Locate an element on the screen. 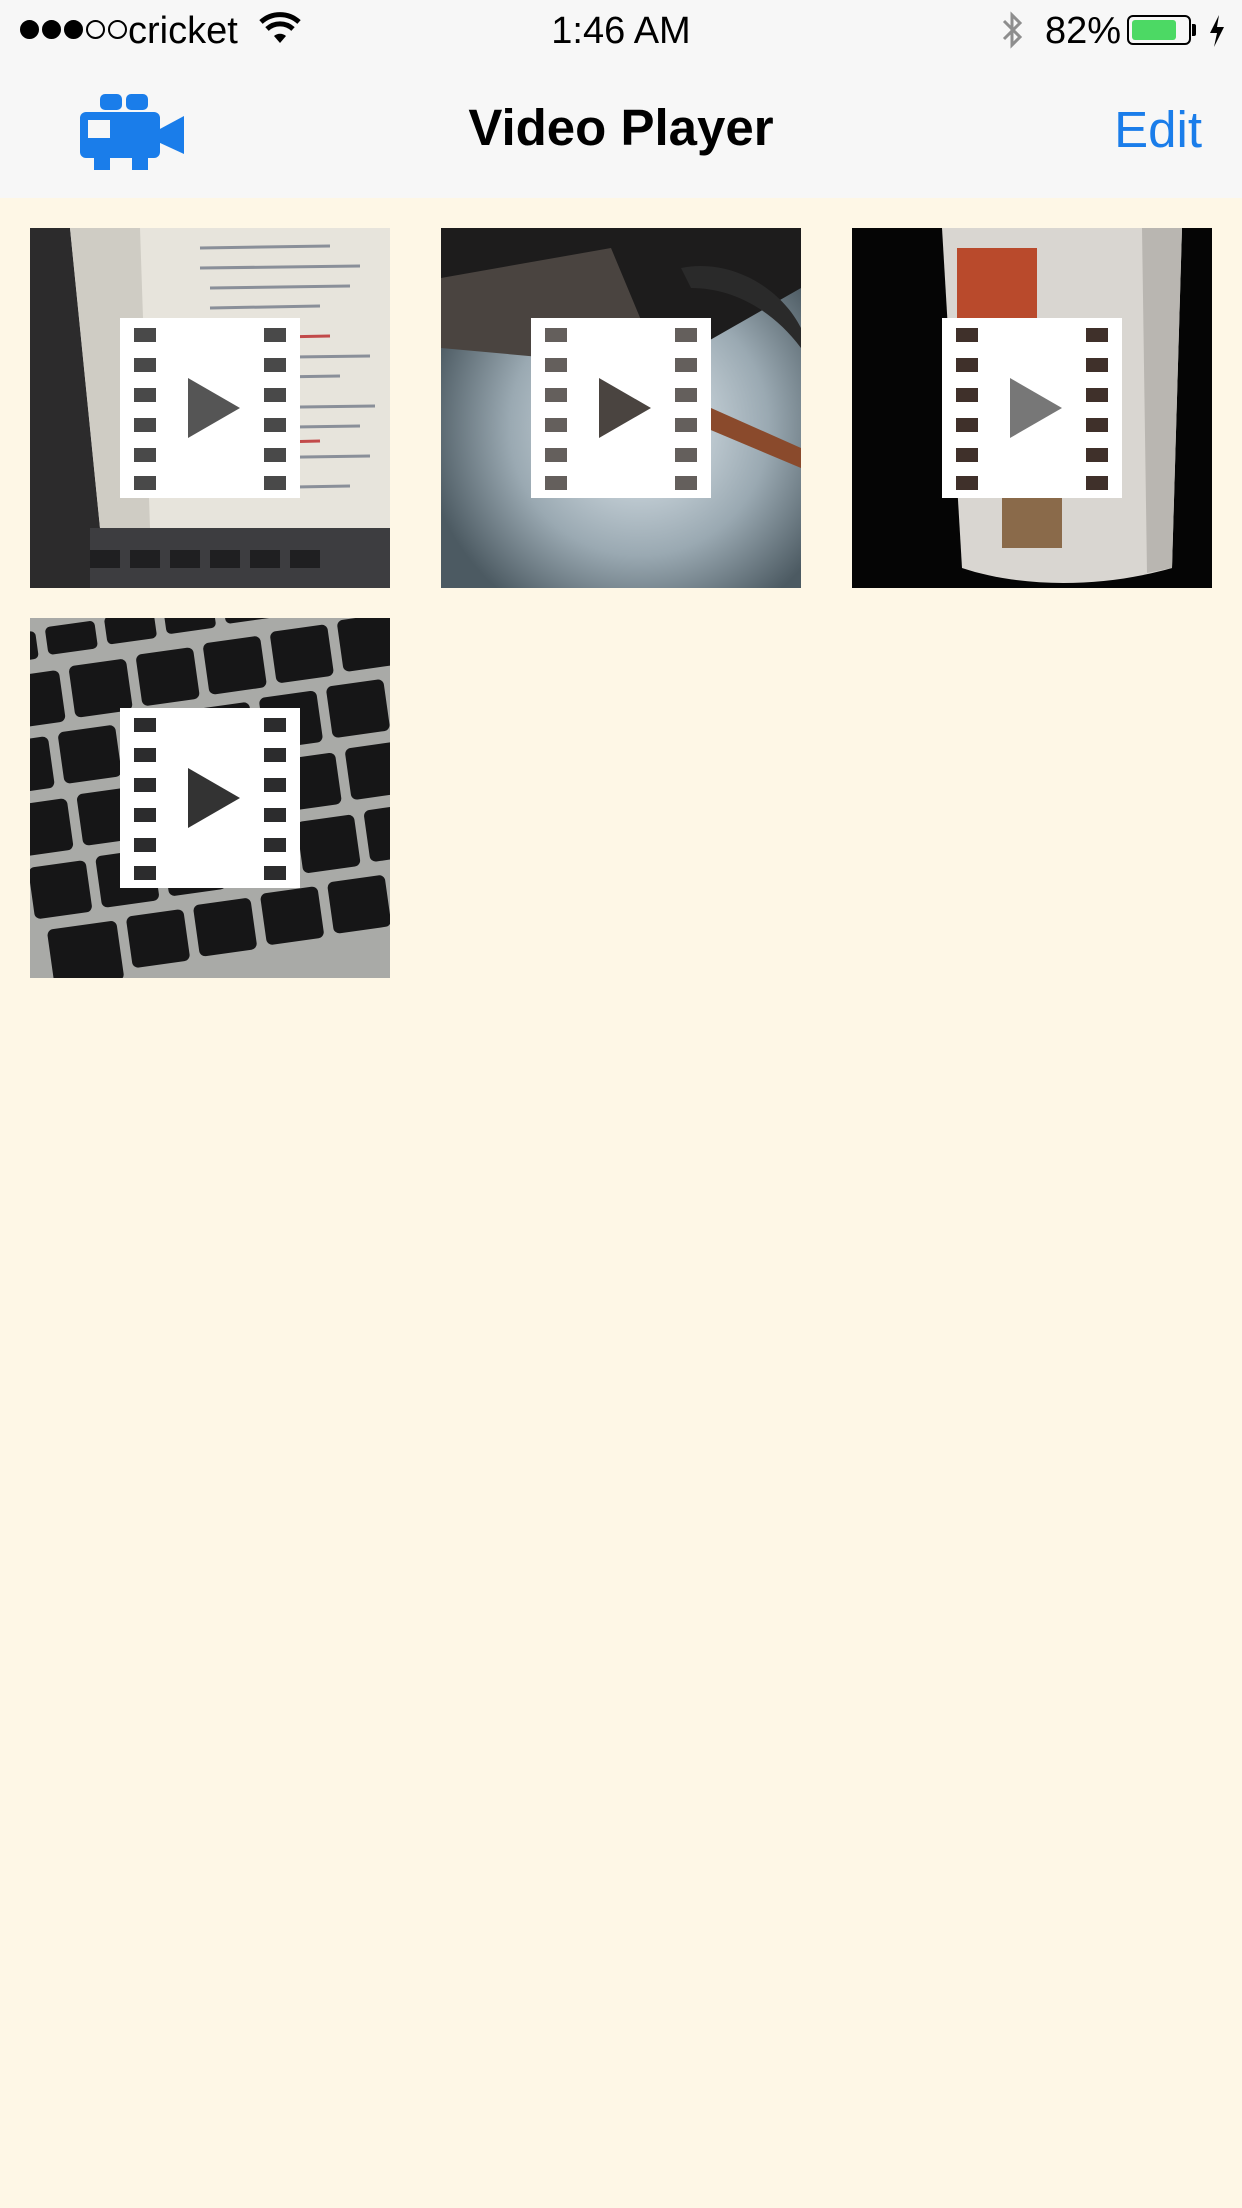 This screenshot has height=2208, width=1242. navigation-header: cricket 1:46 AM 82% Video Player Edit is located at coordinates (621, 99).